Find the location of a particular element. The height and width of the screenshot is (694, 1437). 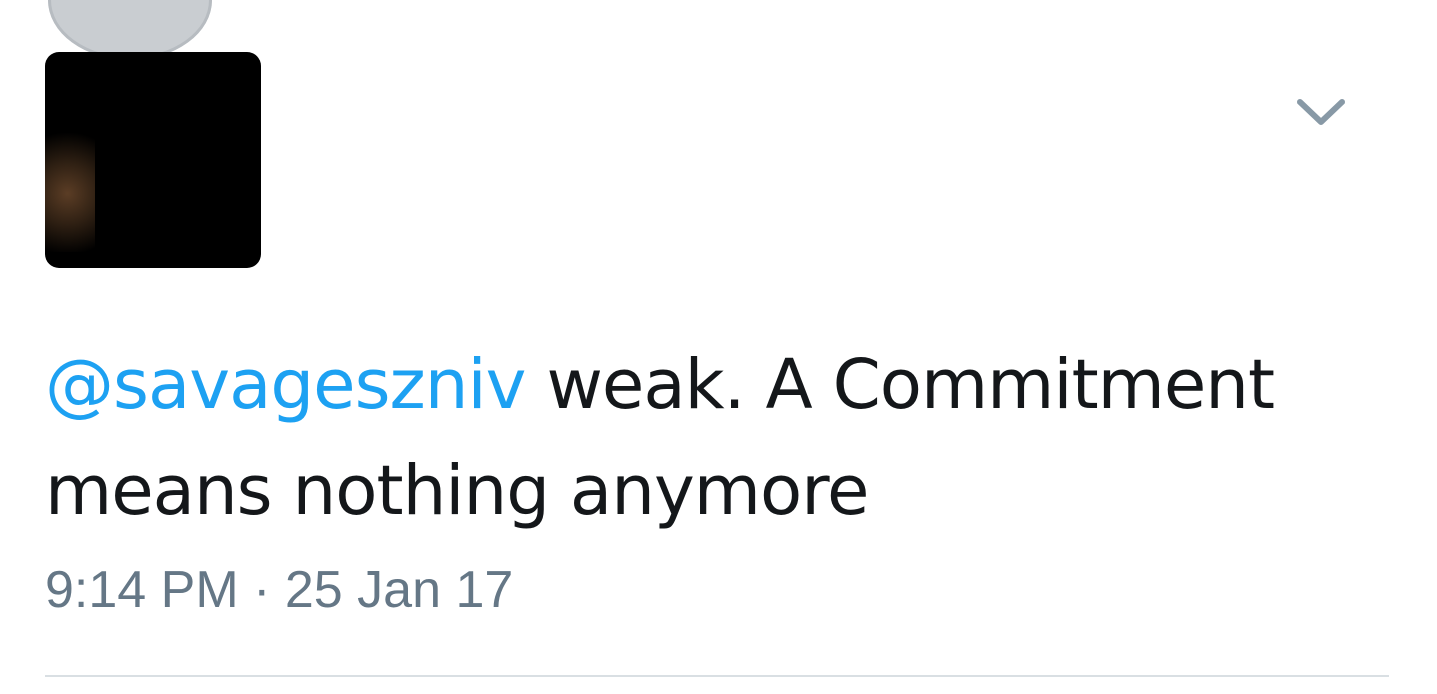

favorite-button is located at coordinates (130, 30).